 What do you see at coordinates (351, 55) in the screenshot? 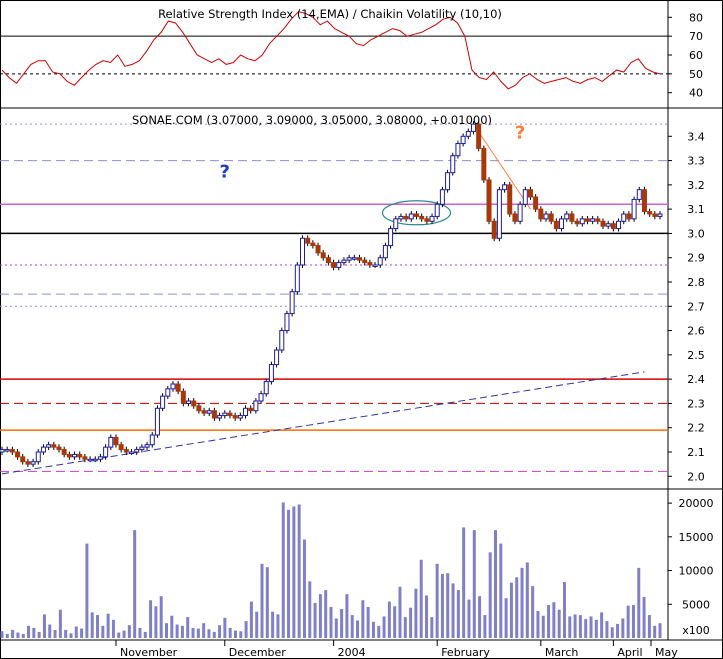
I see `indicator-panel: 40 50 60 70 80` at bounding box center [351, 55].